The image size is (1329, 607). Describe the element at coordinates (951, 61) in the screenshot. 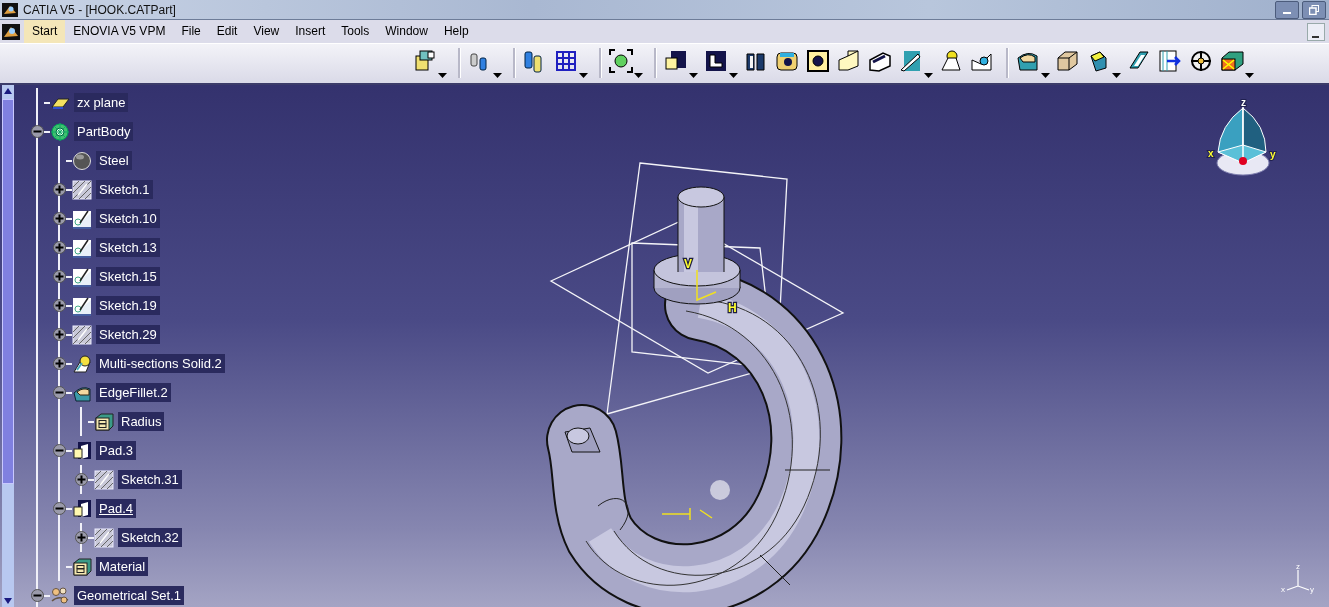

I see `loft-icon` at that location.